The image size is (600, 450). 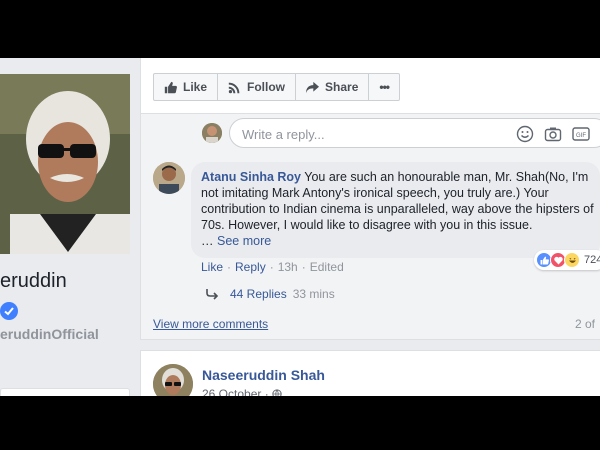 I want to click on reply-input-box: GIF, so click(x=414, y=133).